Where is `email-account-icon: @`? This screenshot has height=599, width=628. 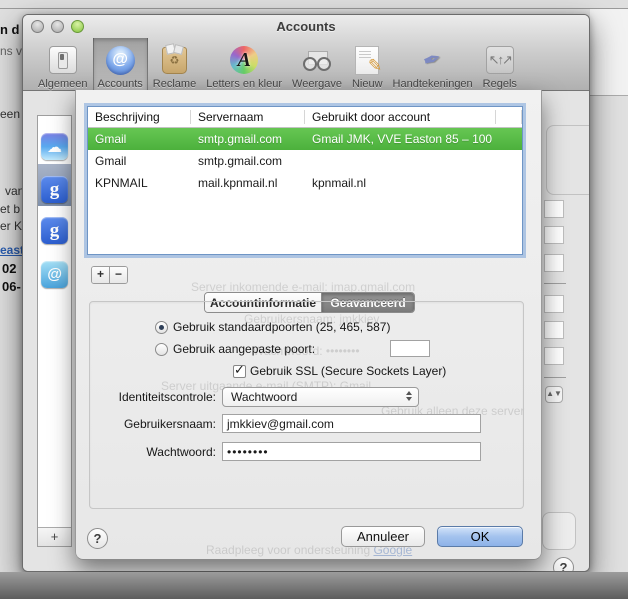 email-account-icon: @ is located at coordinates (54, 274).